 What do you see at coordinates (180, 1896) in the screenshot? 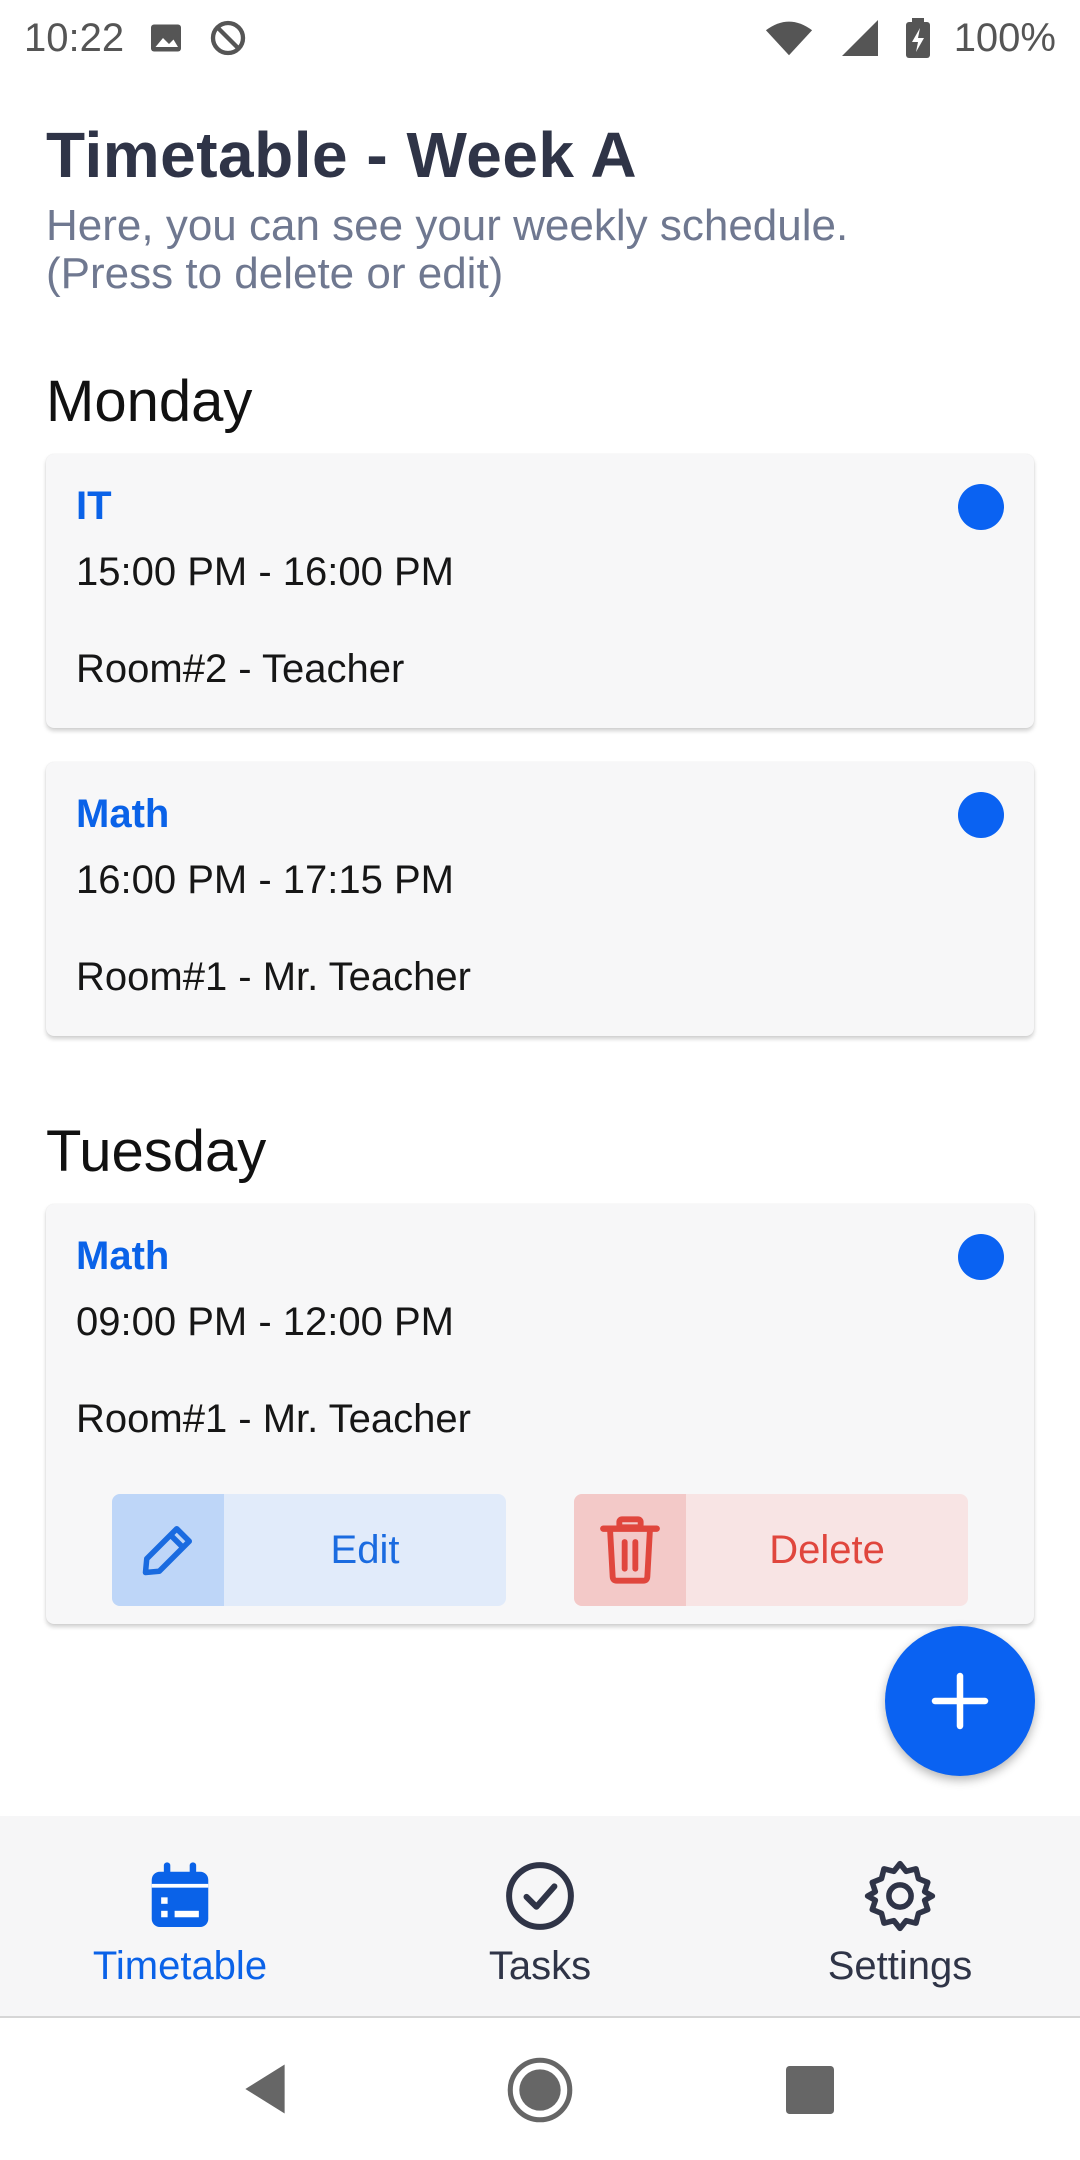
I see `calendar-icon` at bounding box center [180, 1896].